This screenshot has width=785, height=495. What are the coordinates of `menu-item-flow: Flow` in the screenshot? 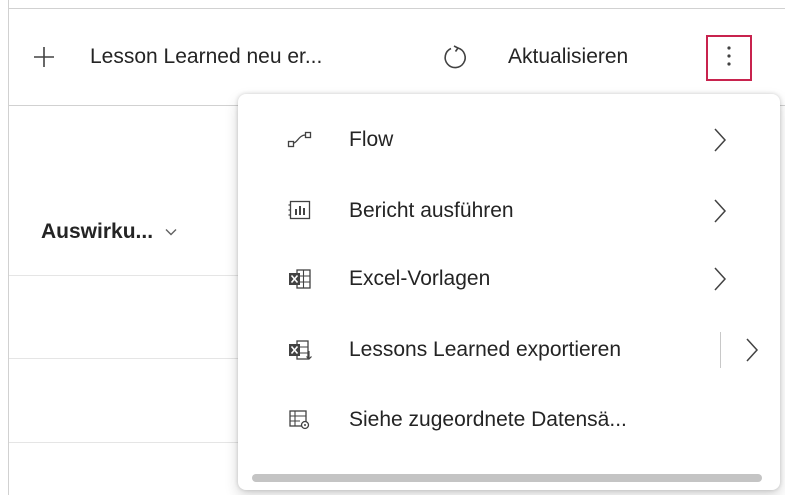 It's located at (509, 140).